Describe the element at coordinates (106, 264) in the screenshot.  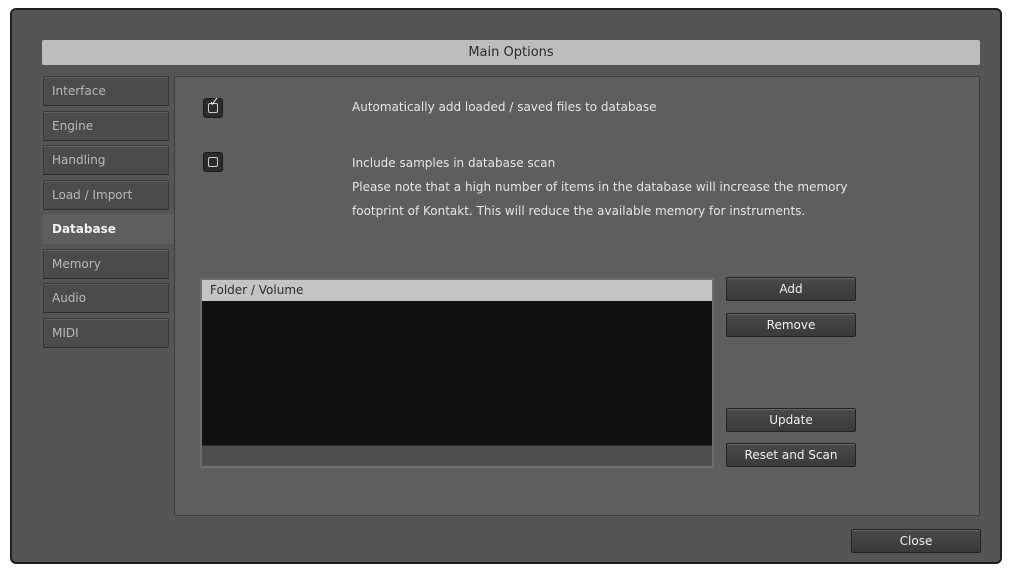
I see `tab-memory: Memory` at that location.